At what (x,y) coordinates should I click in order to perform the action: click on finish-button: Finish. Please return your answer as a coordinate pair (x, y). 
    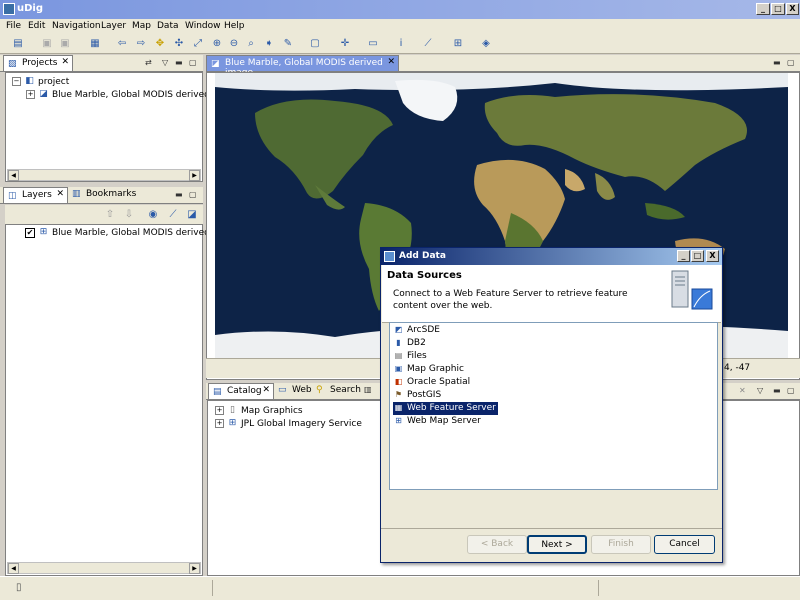
    Looking at the image, I should click on (621, 544).